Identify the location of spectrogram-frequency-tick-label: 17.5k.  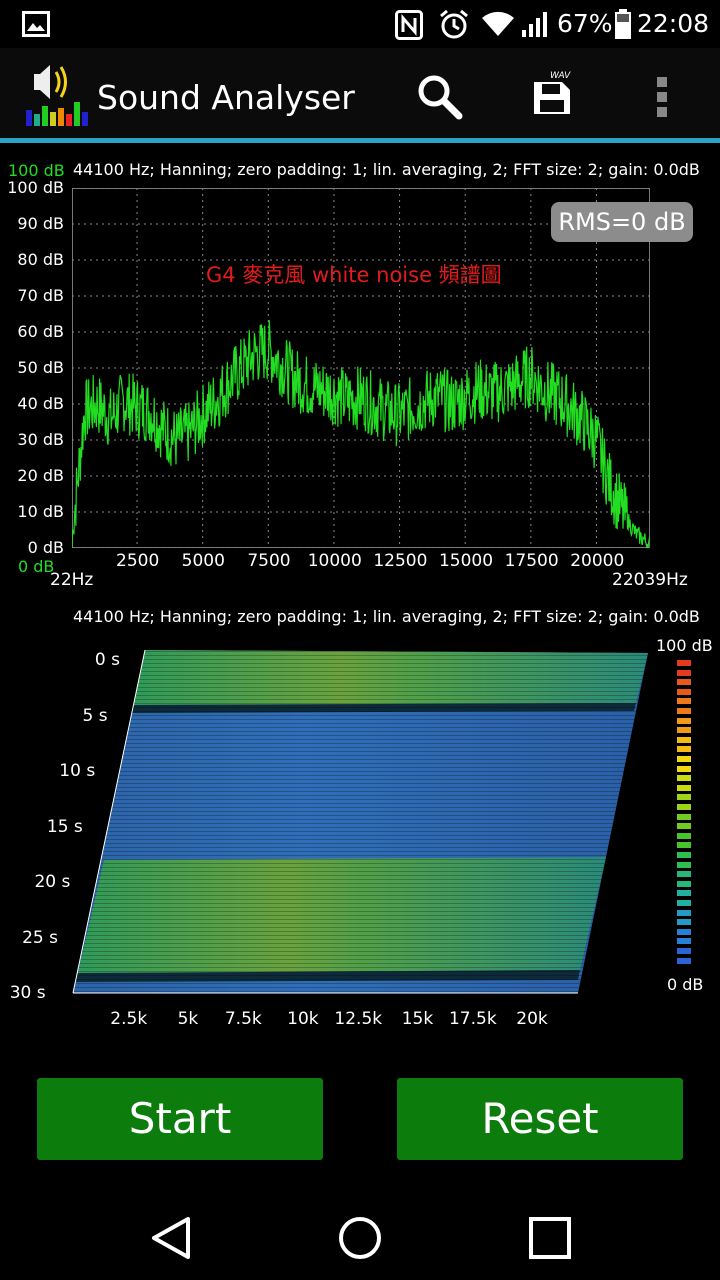
(472, 1019).